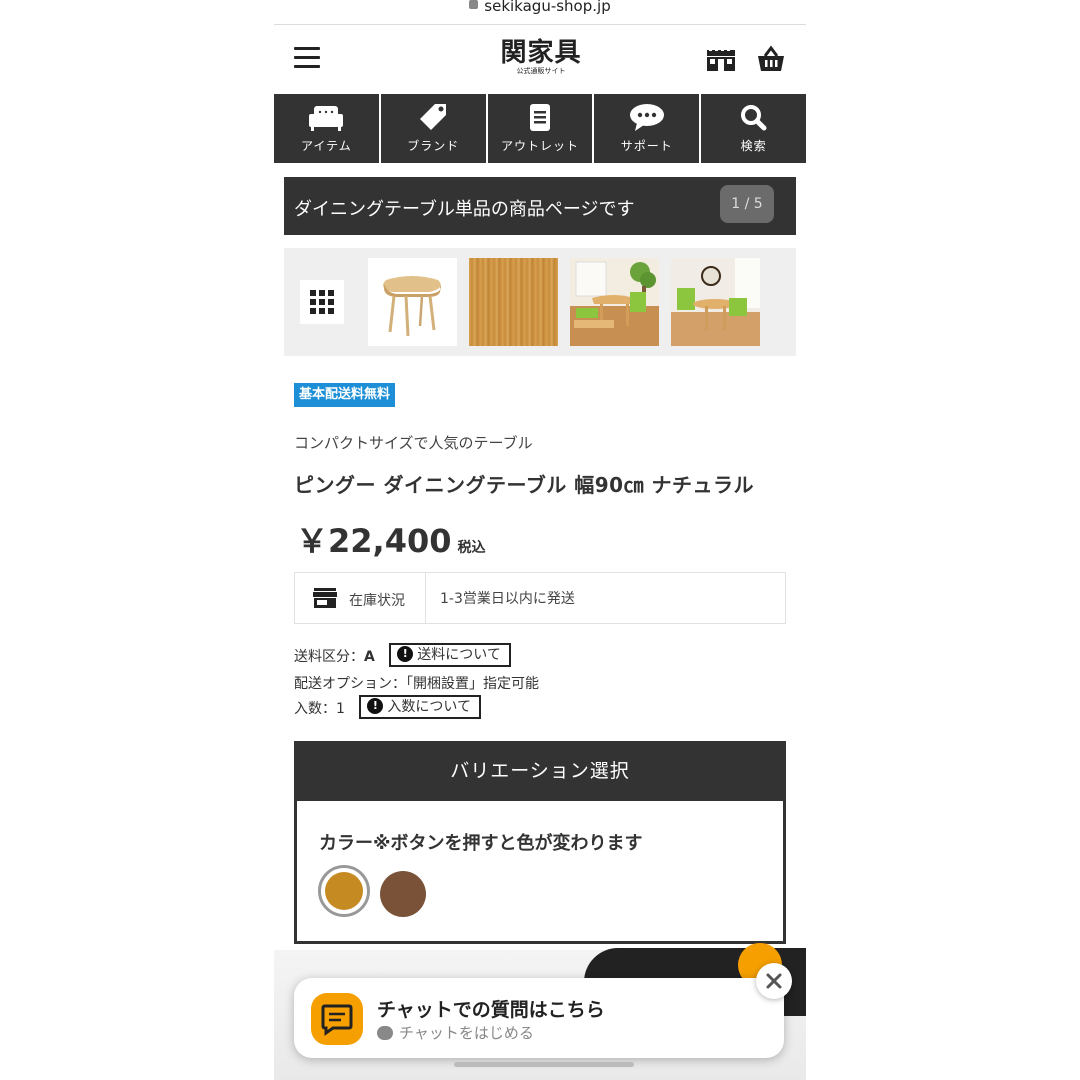 This screenshot has height=1080, width=1080. What do you see at coordinates (471, 548) in the screenshot?
I see `tax-label: 税込` at bounding box center [471, 548].